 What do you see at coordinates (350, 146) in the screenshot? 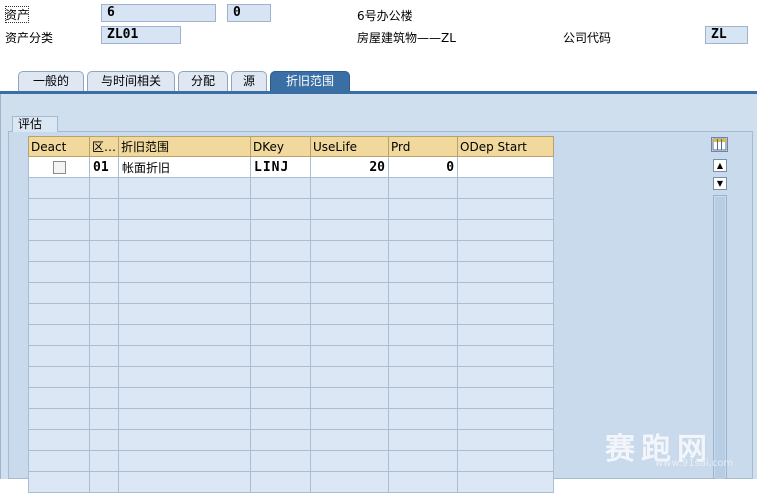
I see `column-header-uselife: UseLife` at bounding box center [350, 146].